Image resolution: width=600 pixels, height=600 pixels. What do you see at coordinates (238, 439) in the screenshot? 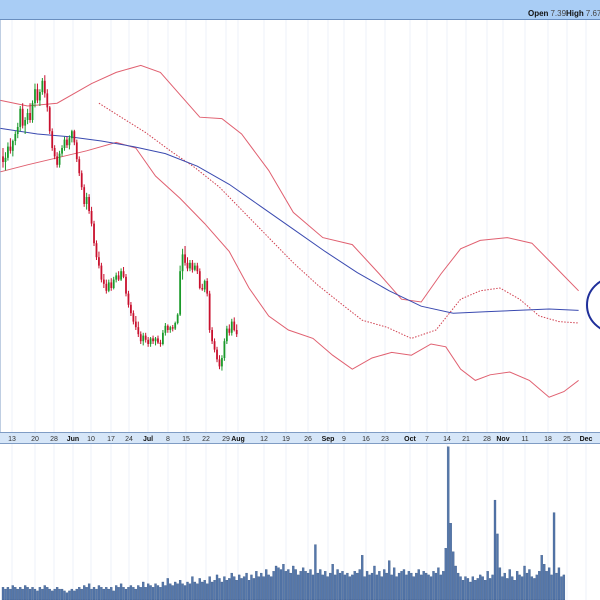
I see `x-tick-label-12: Aug` at bounding box center [238, 439].